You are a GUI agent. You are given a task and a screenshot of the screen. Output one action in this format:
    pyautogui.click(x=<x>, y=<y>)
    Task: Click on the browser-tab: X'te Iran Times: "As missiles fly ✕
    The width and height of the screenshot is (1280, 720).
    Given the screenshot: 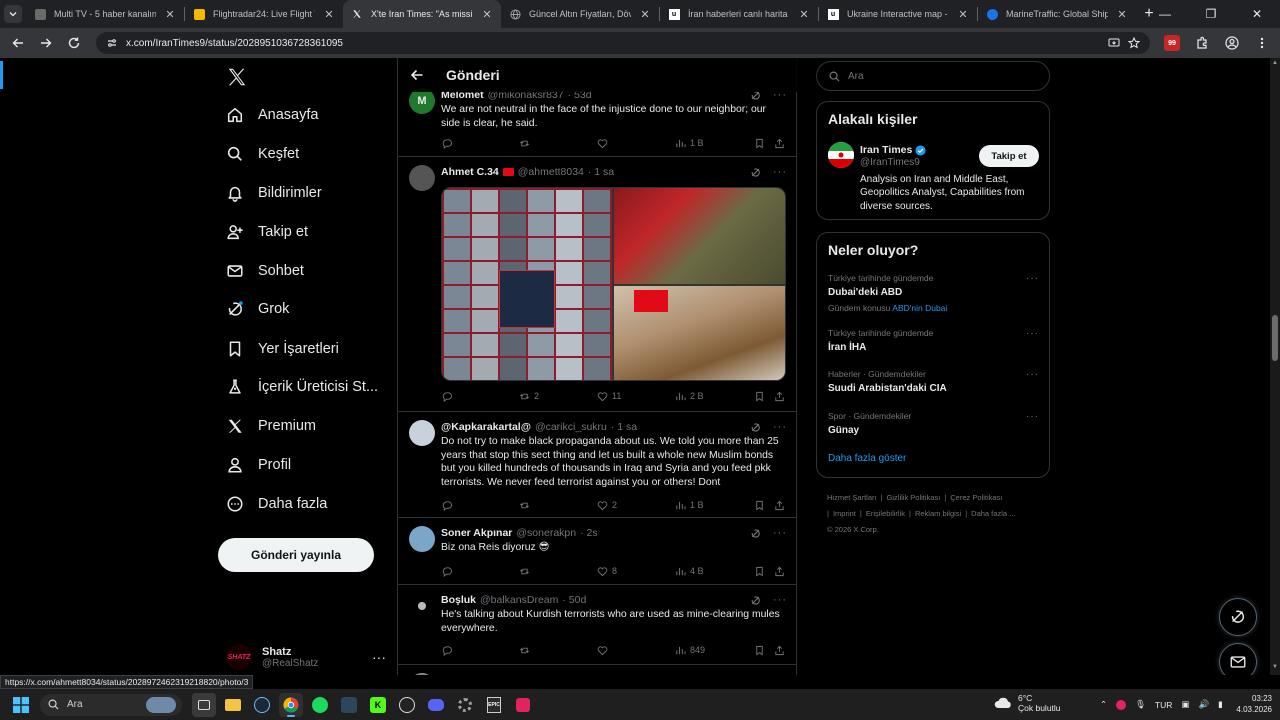 What is the action you would take?
    pyautogui.click(x=422, y=14)
    